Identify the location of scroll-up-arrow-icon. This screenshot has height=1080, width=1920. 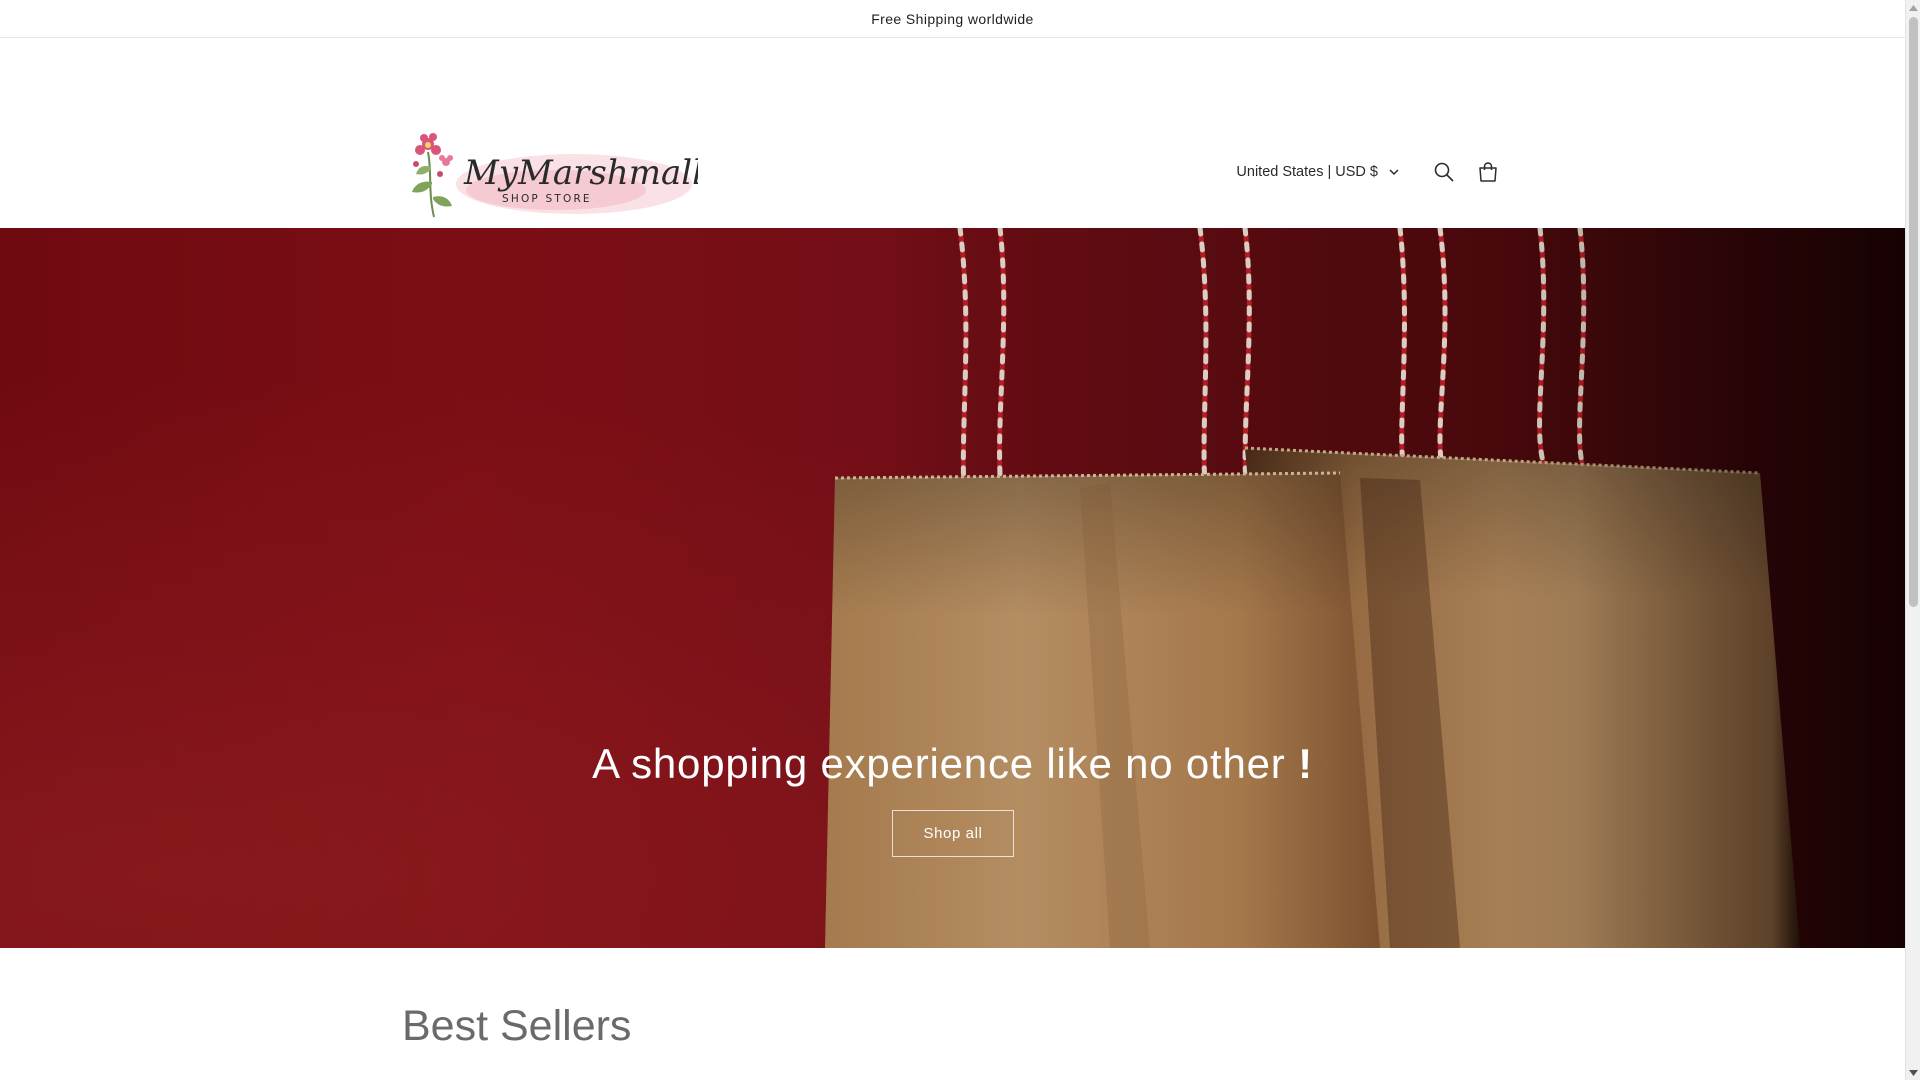
(1913, 7).